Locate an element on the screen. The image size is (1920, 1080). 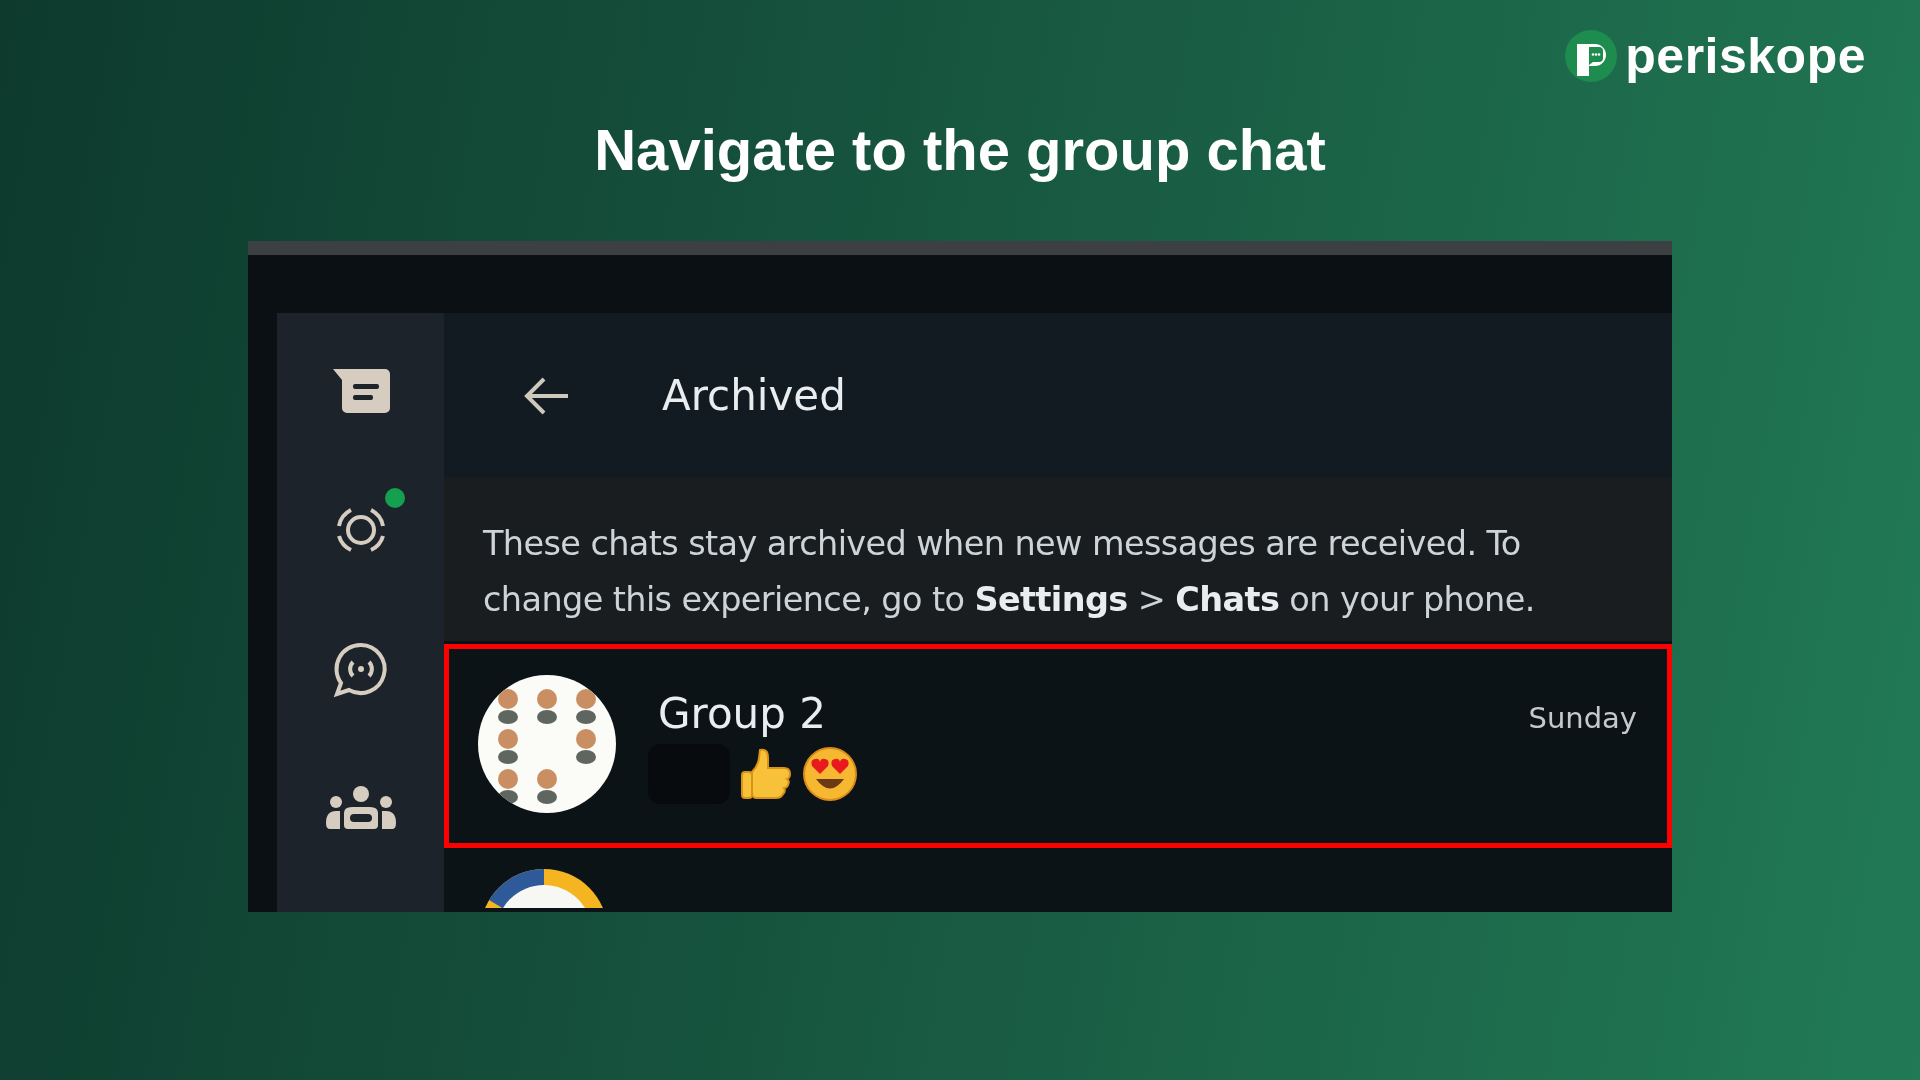
back-arrow-icon is located at coordinates (546, 395).